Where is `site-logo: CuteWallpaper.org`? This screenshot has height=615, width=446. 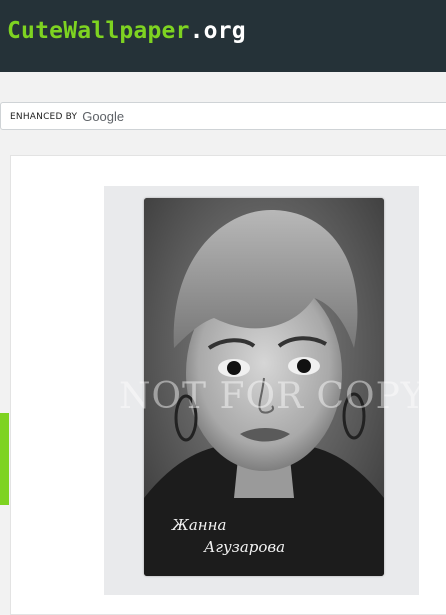
site-logo: CuteWallpaper.org is located at coordinates (126, 31).